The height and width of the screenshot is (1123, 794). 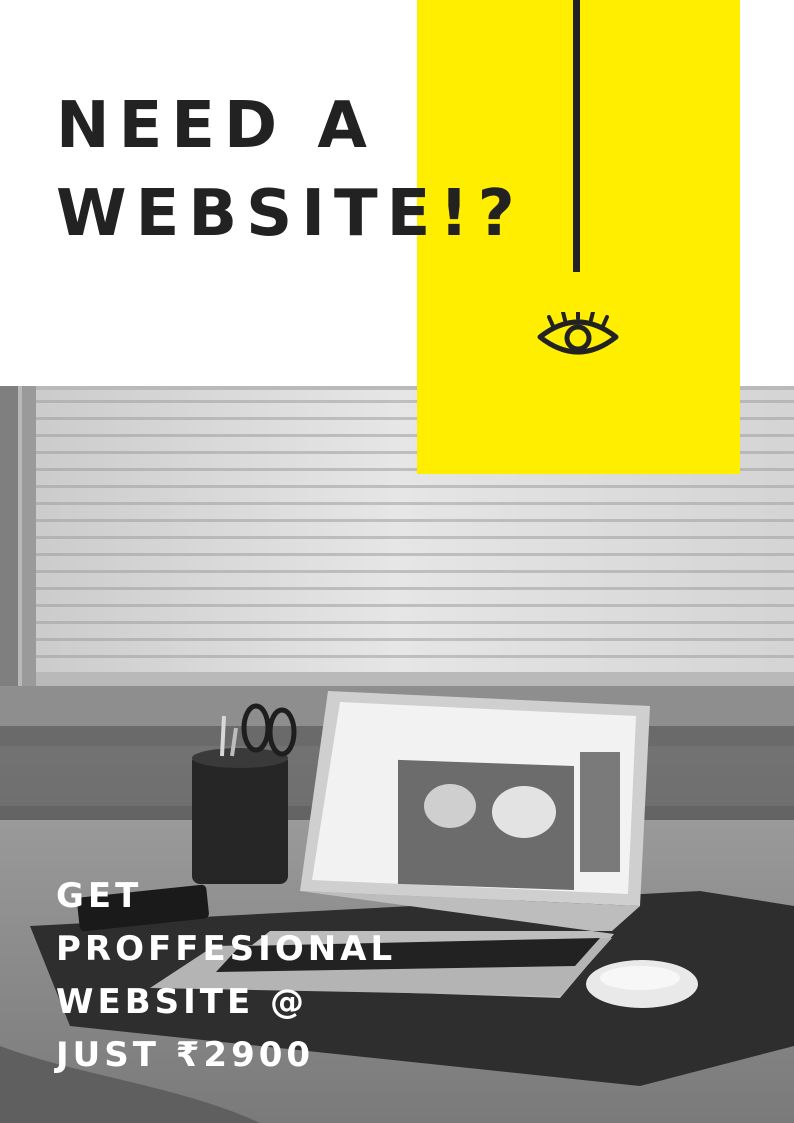 What do you see at coordinates (226, 976) in the screenshot?
I see `offer-text: GET PROFFESIONAL WEBSITE @ JUST ₹2900` at bounding box center [226, 976].